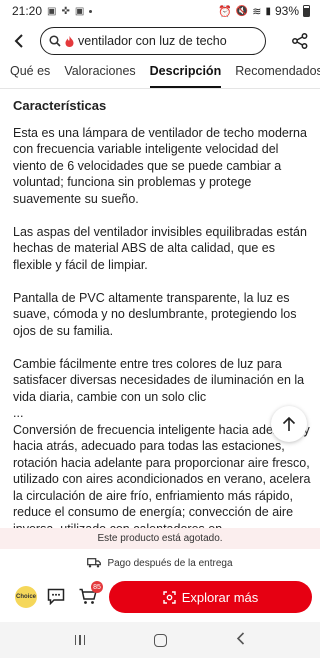  I want to click on soldout-banner: Este producto está agotado., so click(160, 538).